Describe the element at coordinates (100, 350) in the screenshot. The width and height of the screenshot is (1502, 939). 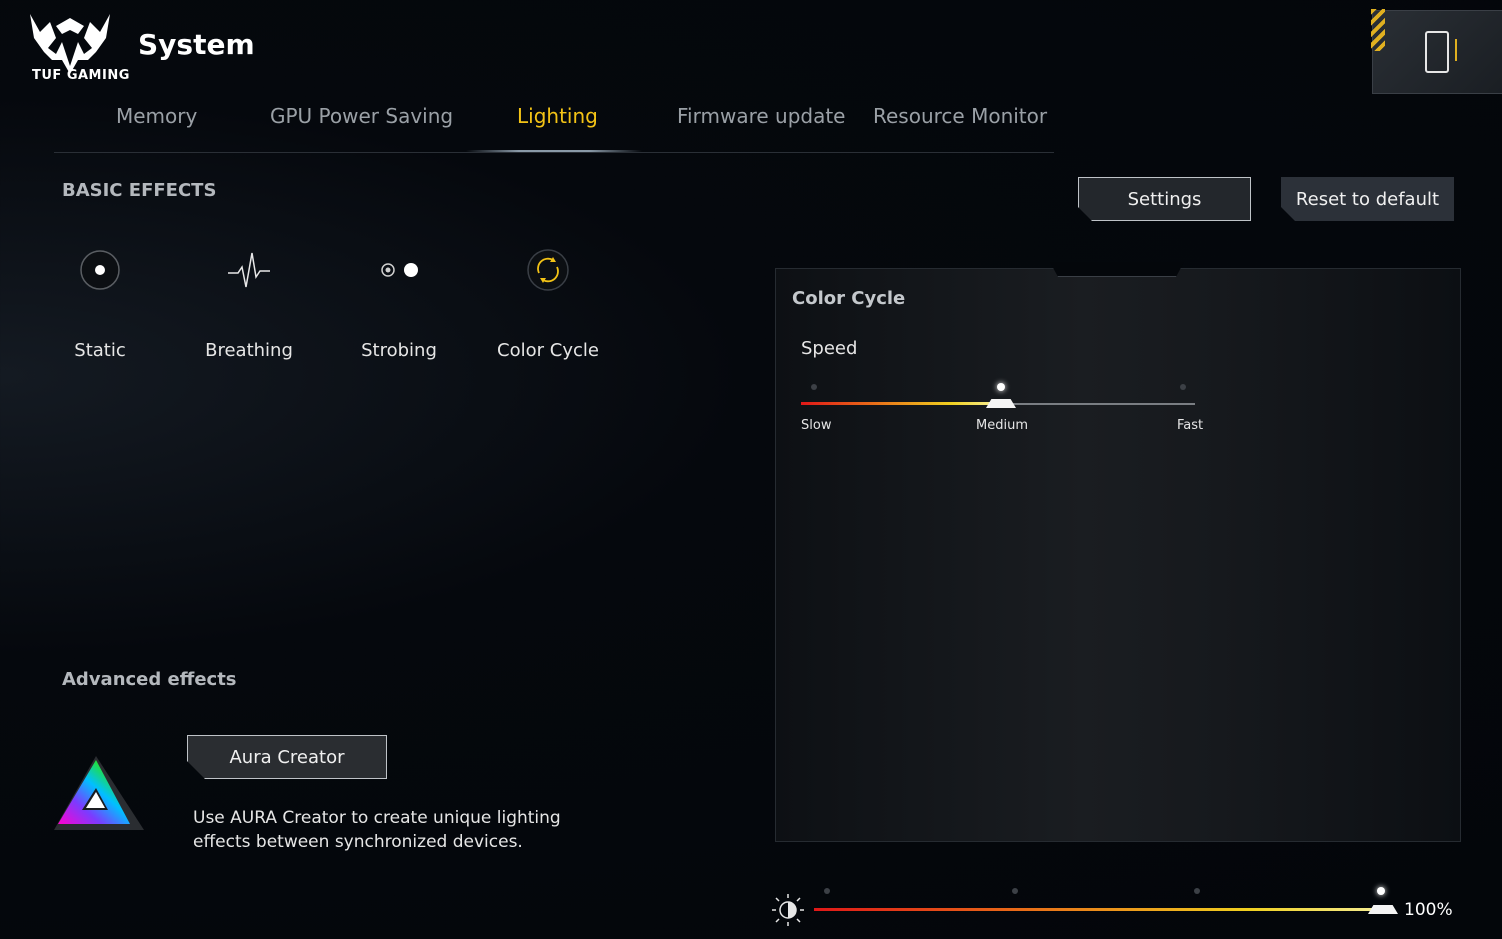
I see `effect-static-label: Static` at that location.